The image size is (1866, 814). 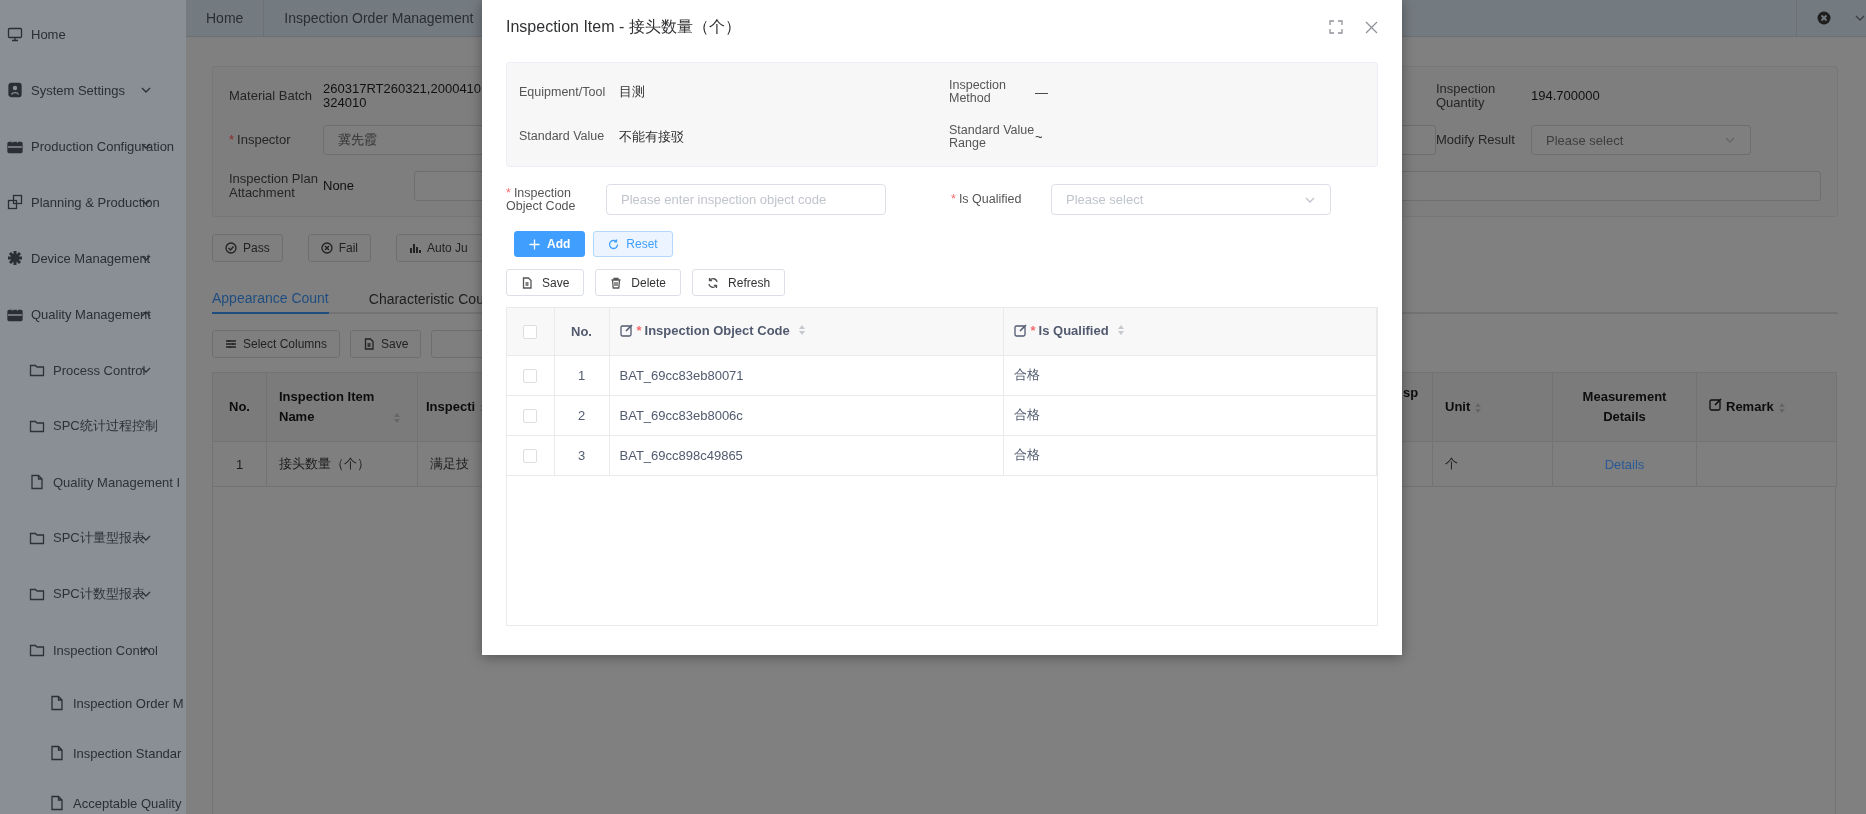 I want to click on sliders-icon, so click(x=231, y=344).